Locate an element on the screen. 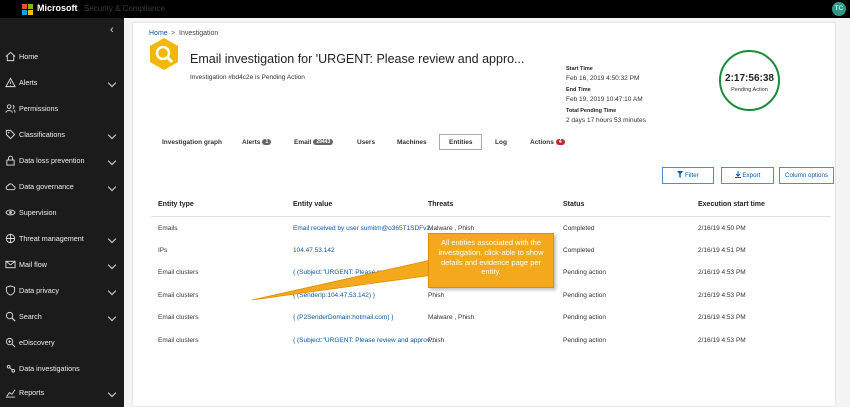 Image resolution: width=850 pixels, height=407 pixels. callout-arrow is located at coordinates (346, 279).